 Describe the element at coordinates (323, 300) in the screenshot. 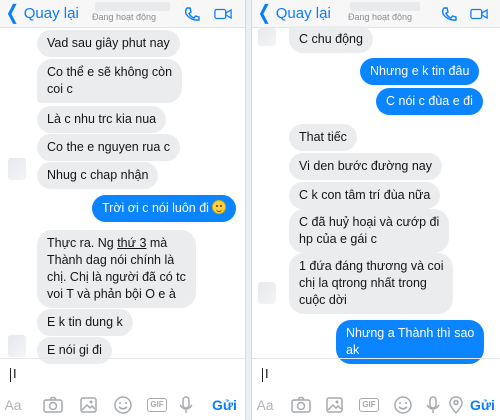

I see `message-line: cuộc dời` at that location.